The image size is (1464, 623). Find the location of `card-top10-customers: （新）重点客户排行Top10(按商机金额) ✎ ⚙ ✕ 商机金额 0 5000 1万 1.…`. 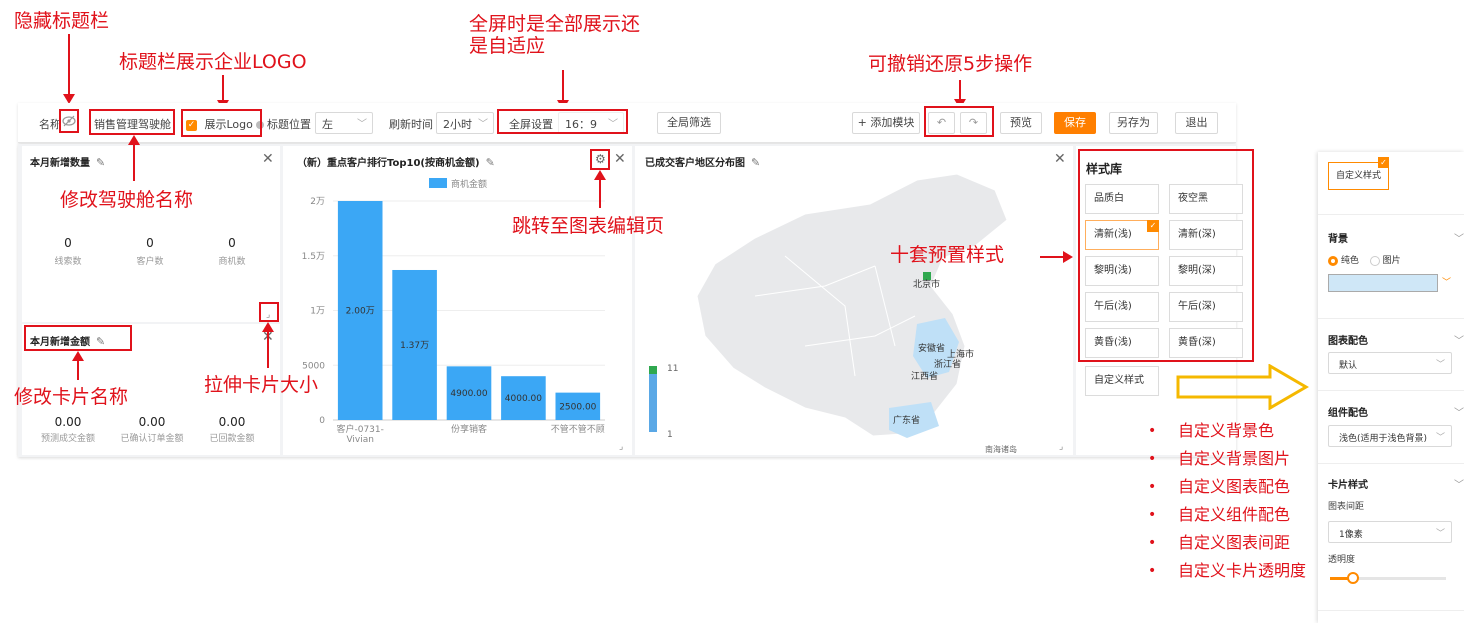

card-top10-customers: （新）重点客户排行Top10(按商机金额) ✎ ⚙ ✕ 商机金额 0 5000 1万 1.… is located at coordinates (457, 300).